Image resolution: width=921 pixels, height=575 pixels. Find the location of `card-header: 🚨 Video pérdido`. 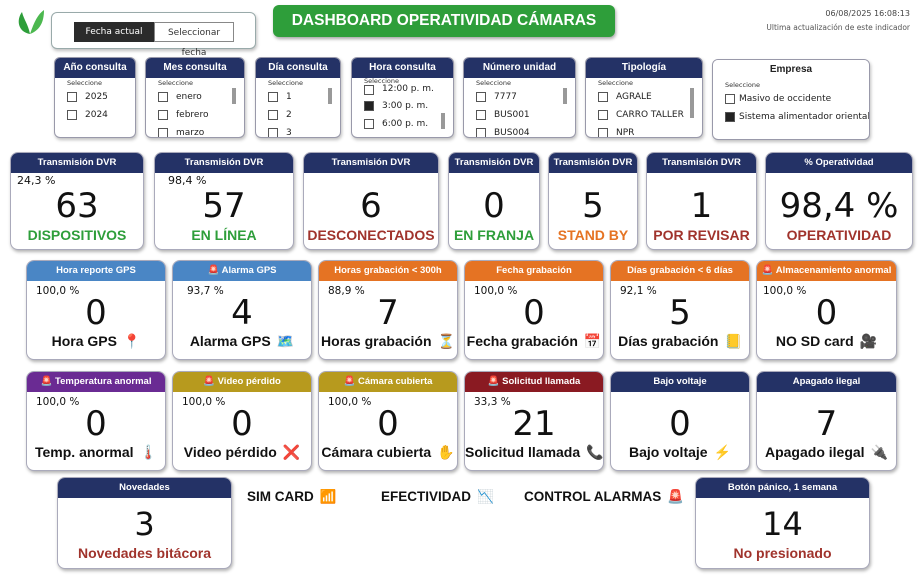

card-header: 🚨 Video pérdido is located at coordinates (242, 382).